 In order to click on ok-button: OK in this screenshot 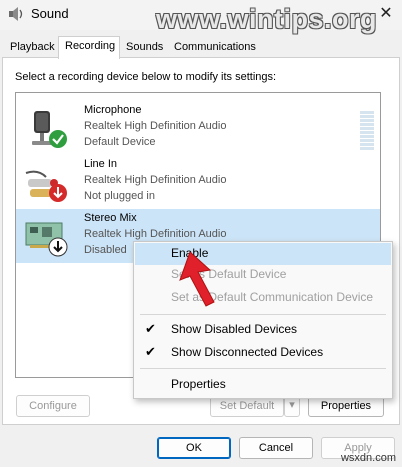, I will do `click(194, 448)`.